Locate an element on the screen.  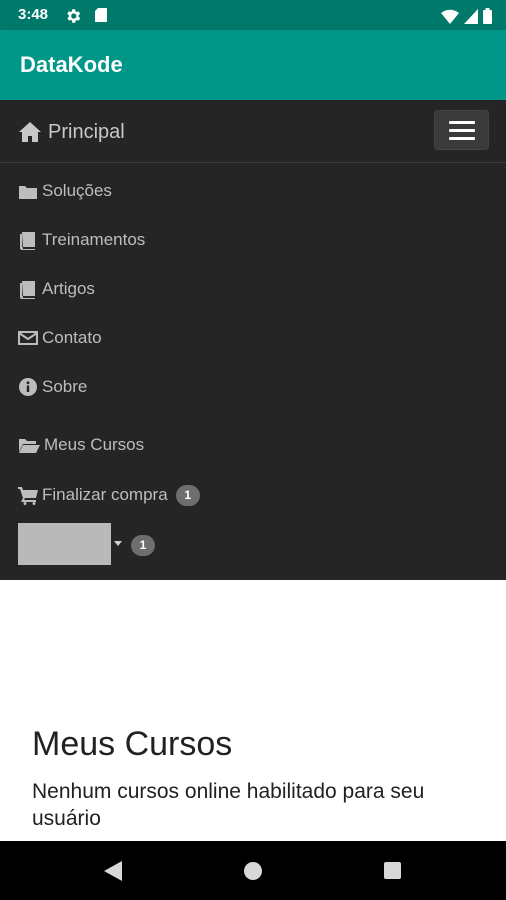
user-notification-badge: 1 is located at coordinates (143, 545).